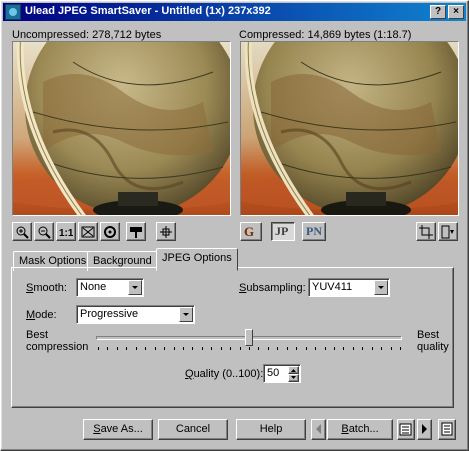 The image size is (469, 451). Describe the element at coordinates (349, 287) in the screenshot. I see `subsampling-dropdown: YUV411` at that location.